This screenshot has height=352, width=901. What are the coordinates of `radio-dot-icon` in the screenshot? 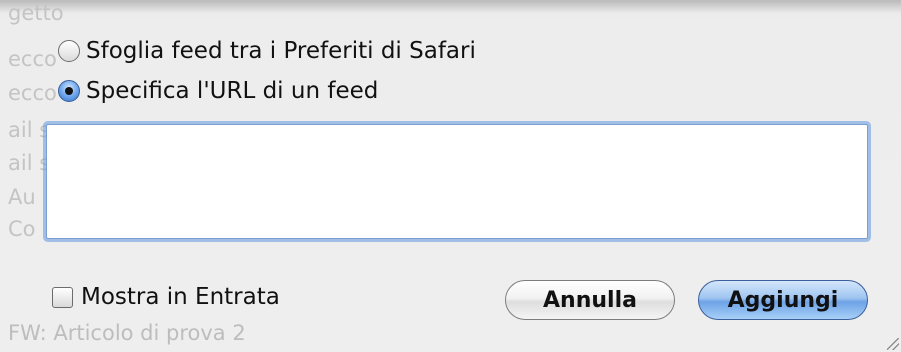 It's located at (69, 91).